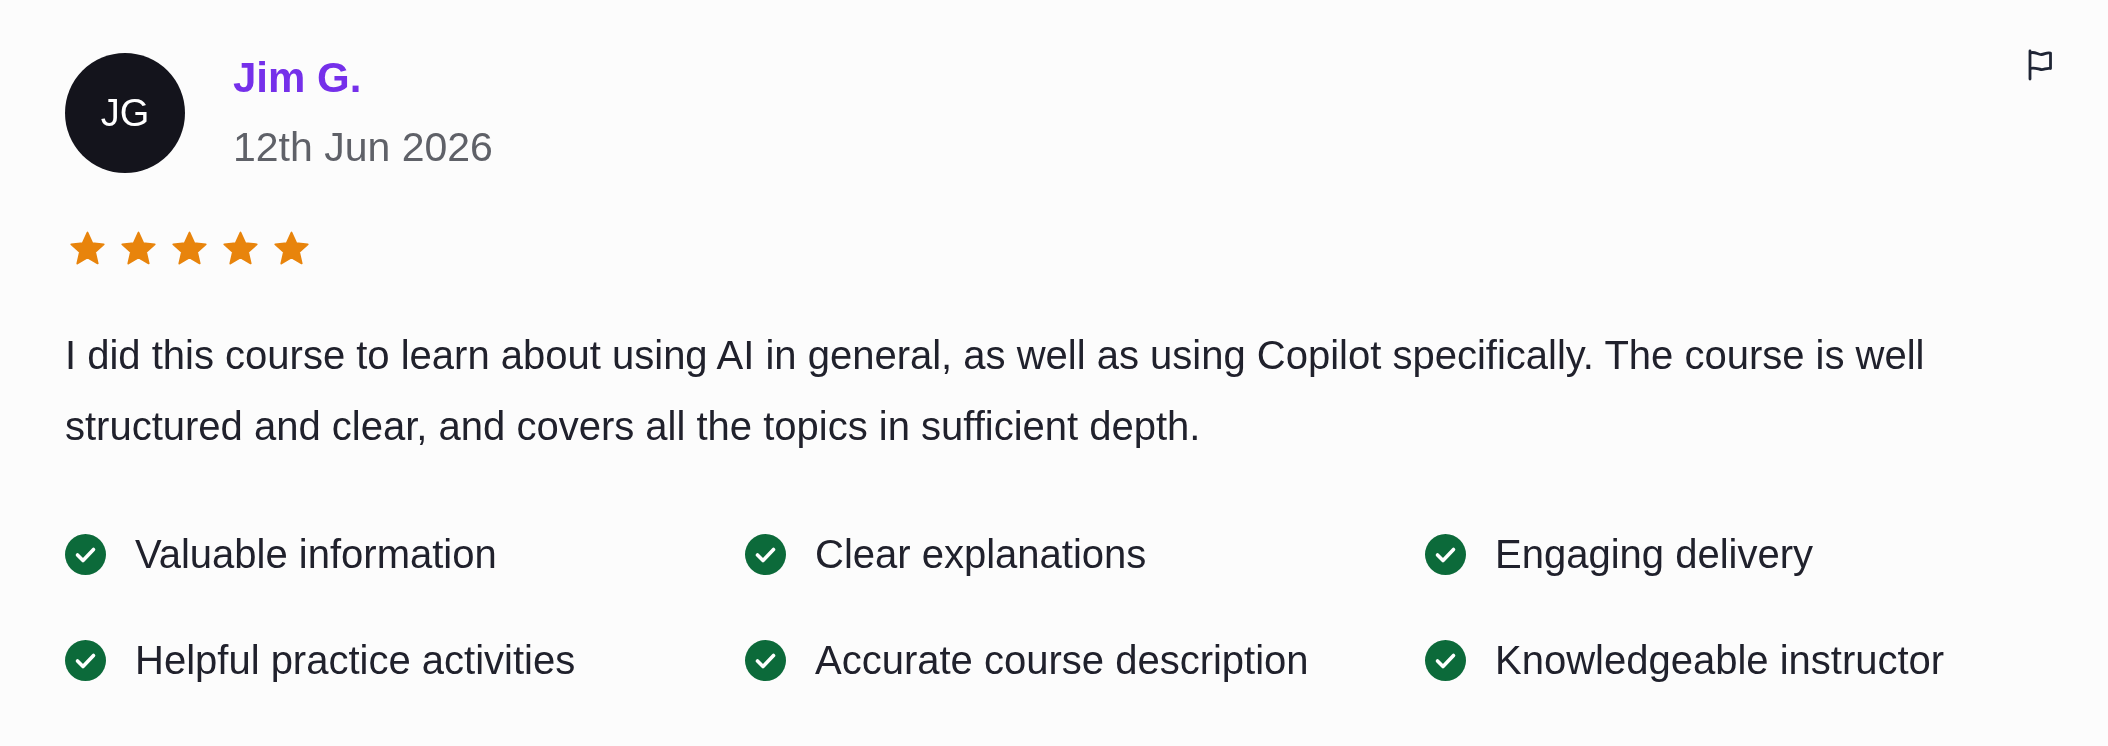 This screenshot has height=746, width=2108. What do you see at coordinates (1720, 660) in the screenshot?
I see `highlight-label: Knowledgeable instructor` at bounding box center [1720, 660].